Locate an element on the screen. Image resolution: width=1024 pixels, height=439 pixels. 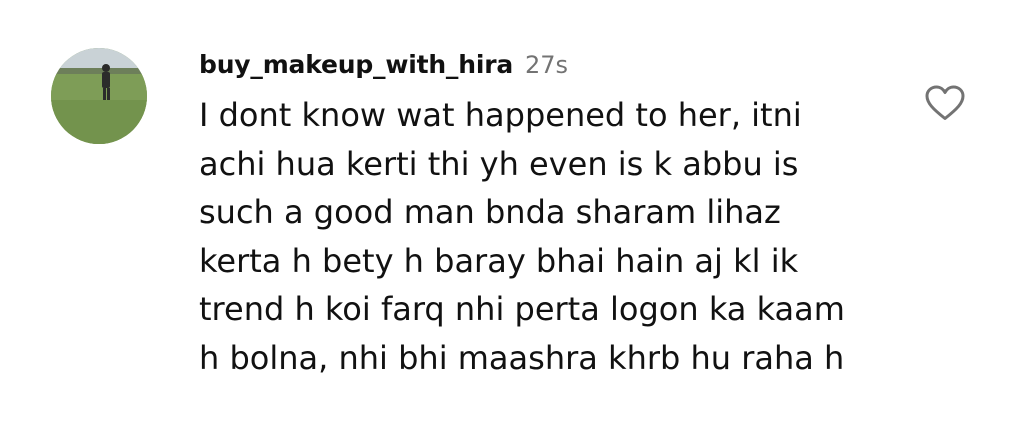
heart-outline-icon is located at coordinates (945, 102).